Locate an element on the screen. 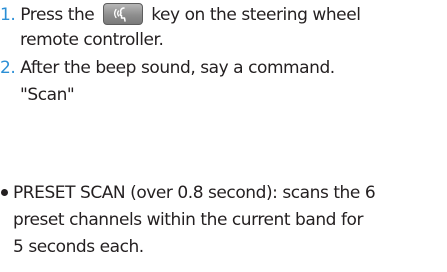 The width and height of the screenshot is (447, 272). step-1-number: 1. is located at coordinates (8, 15).